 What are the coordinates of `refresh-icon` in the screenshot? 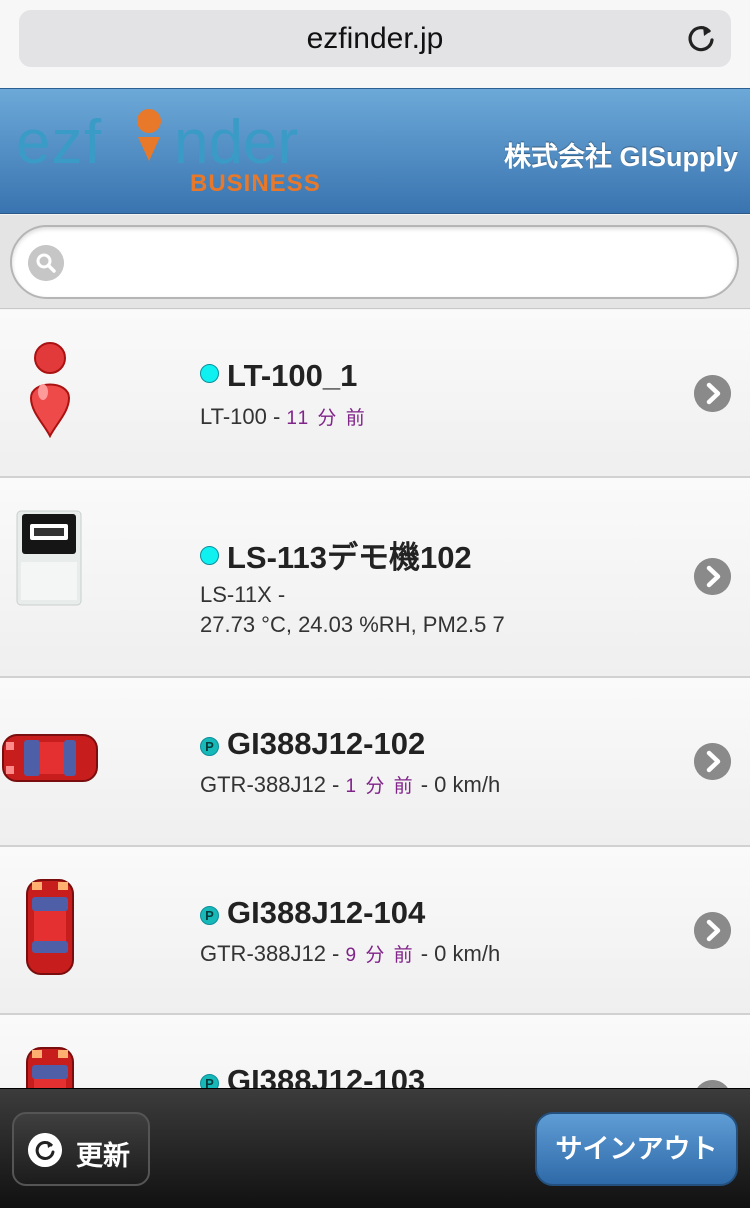 It's located at (45, 1150).